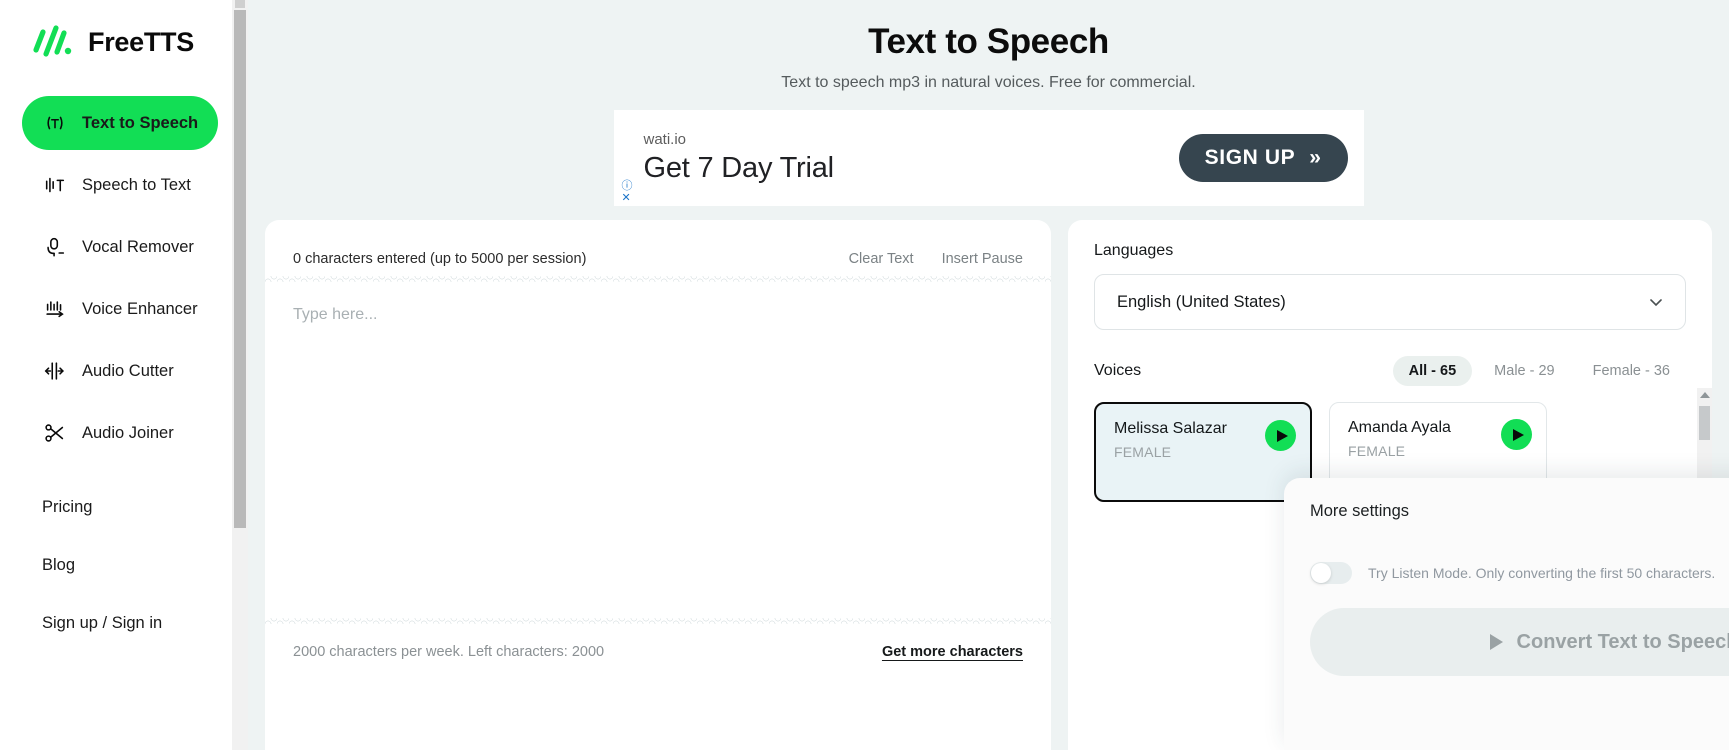 This screenshot has width=1729, height=750. I want to click on sidebar-item-label: Audio Cutter, so click(128, 370).